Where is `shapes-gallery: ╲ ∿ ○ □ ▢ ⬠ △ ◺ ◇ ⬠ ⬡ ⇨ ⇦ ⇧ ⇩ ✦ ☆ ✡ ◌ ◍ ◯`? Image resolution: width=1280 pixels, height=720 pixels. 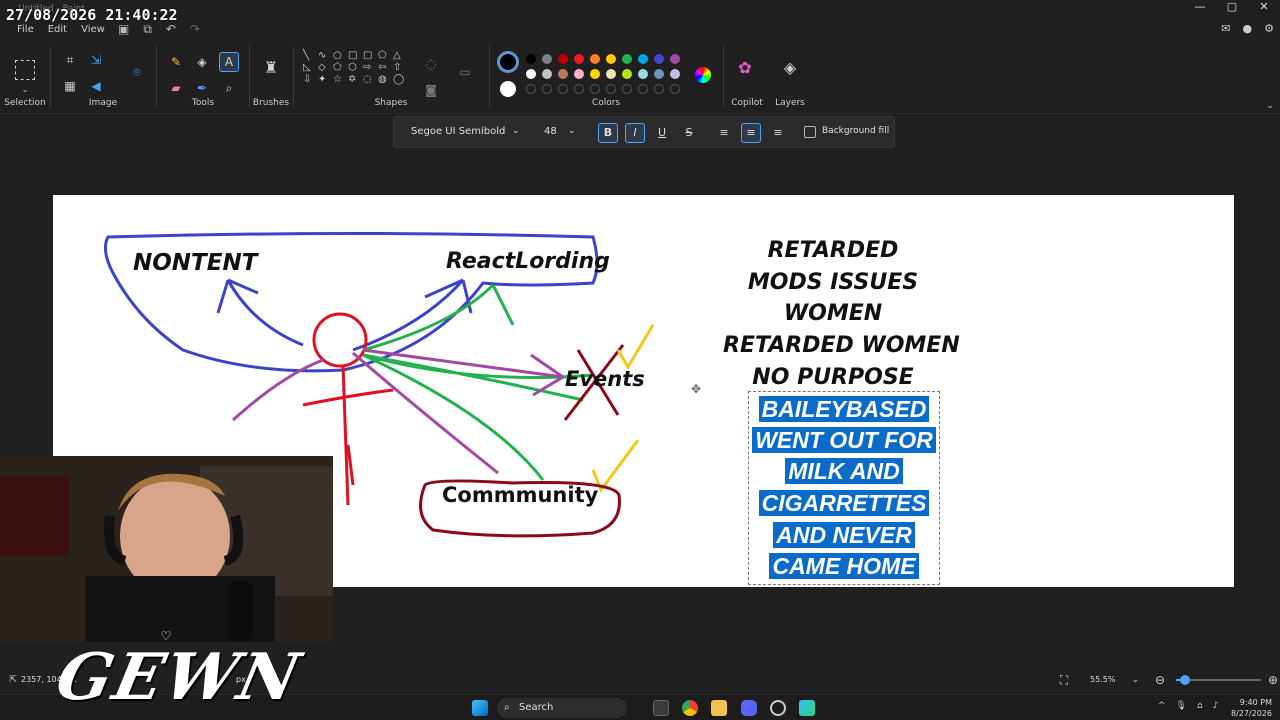 shapes-gallery: ╲ ∿ ○ □ ▢ ⬠ △ ◺ ◇ ⬠ ⬡ ⇨ ⇦ ⇧ ⇩ ✦ ☆ ✡ ◌ ◍ ◯ is located at coordinates (363, 67).